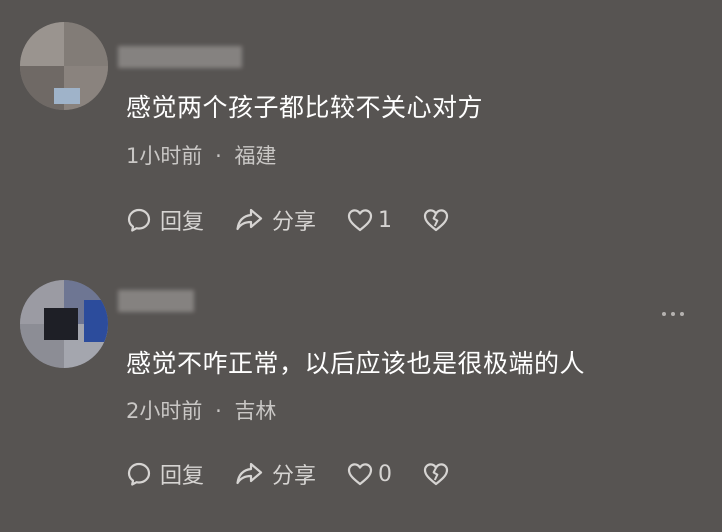 The height and width of the screenshot is (532, 722). What do you see at coordinates (385, 474) in the screenshot?
I see `like-count: 0` at bounding box center [385, 474].